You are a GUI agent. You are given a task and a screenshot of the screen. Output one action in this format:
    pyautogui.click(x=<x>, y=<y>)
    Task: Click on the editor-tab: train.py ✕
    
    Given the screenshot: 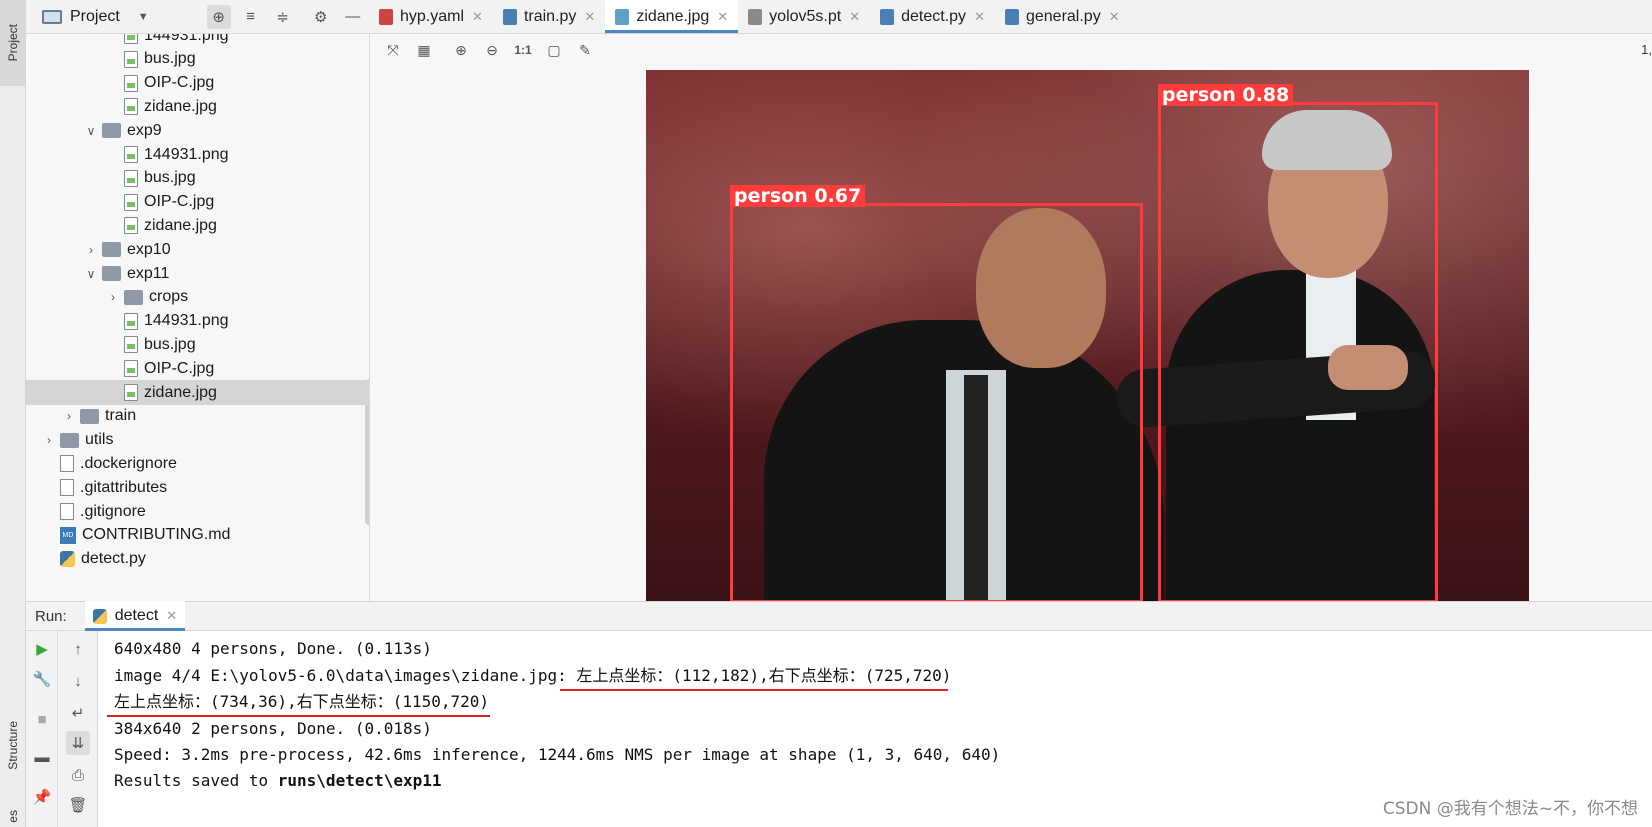 What is the action you would take?
    pyautogui.click(x=549, y=16)
    